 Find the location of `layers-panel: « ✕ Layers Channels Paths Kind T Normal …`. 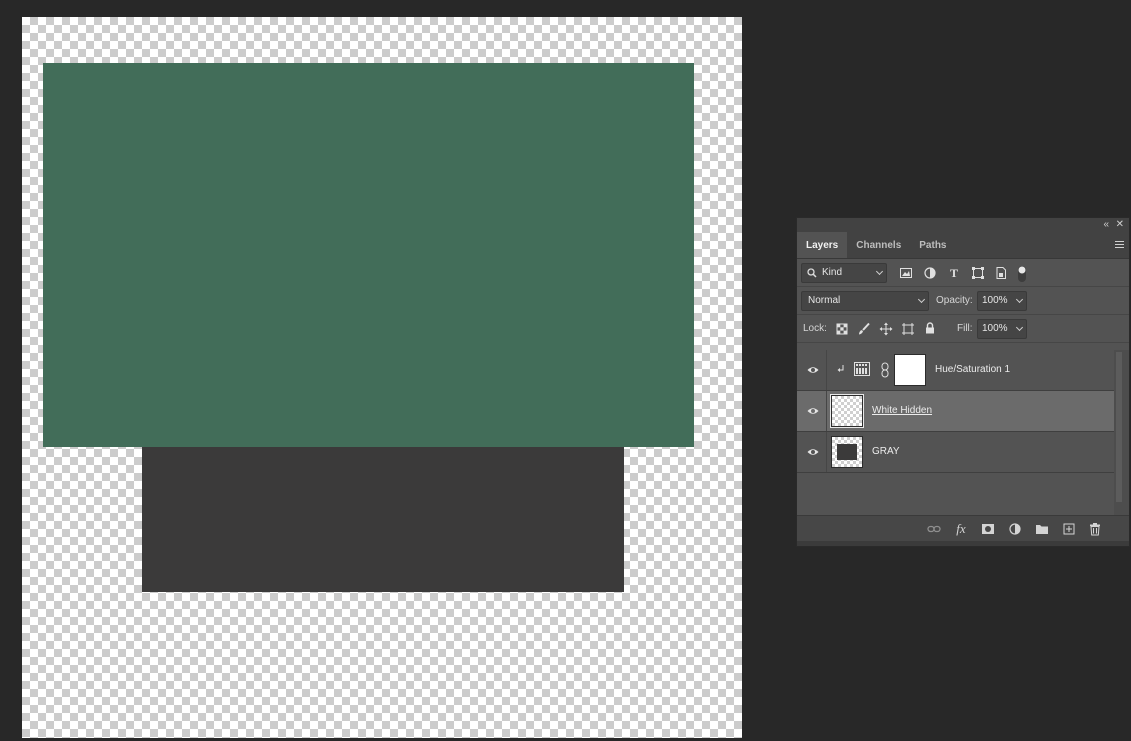

layers-panel: « ✕ Layers Channels Paths Kind T Normal … is located at coordinates (963, 382).